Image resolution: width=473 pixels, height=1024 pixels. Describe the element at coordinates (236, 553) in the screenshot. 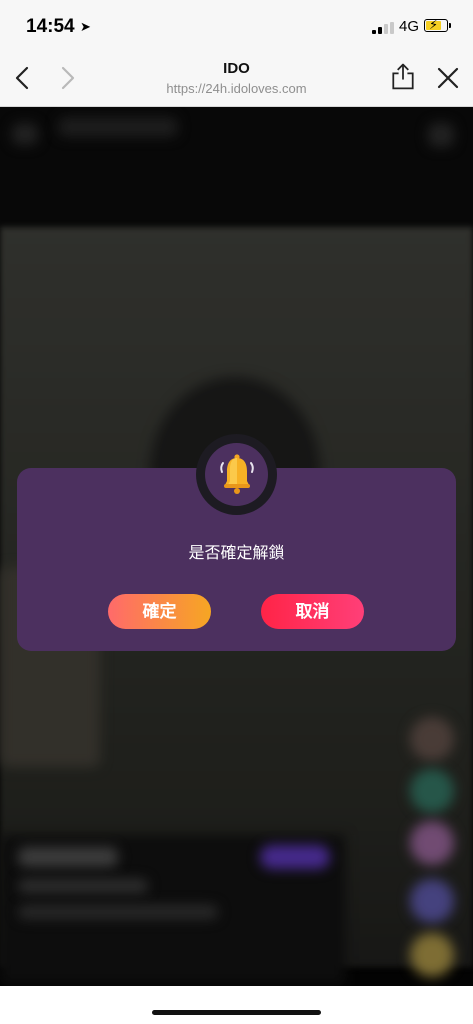

I see `dialog-message: 是否確定解鎖` at that location.